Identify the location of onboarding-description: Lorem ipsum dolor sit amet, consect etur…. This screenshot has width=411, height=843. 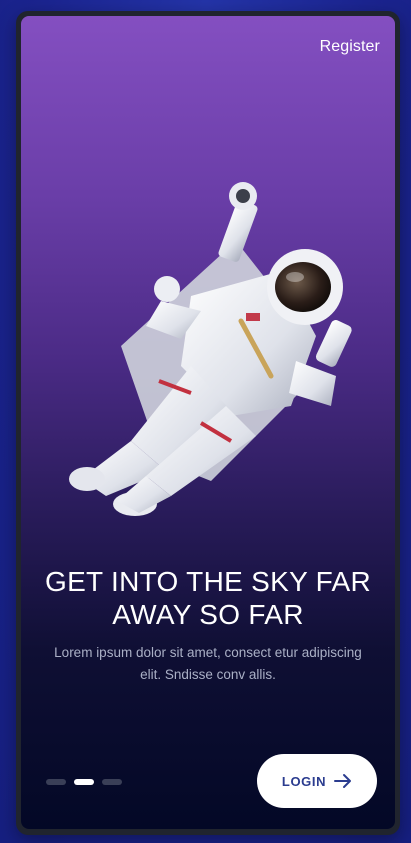
(208, 663).